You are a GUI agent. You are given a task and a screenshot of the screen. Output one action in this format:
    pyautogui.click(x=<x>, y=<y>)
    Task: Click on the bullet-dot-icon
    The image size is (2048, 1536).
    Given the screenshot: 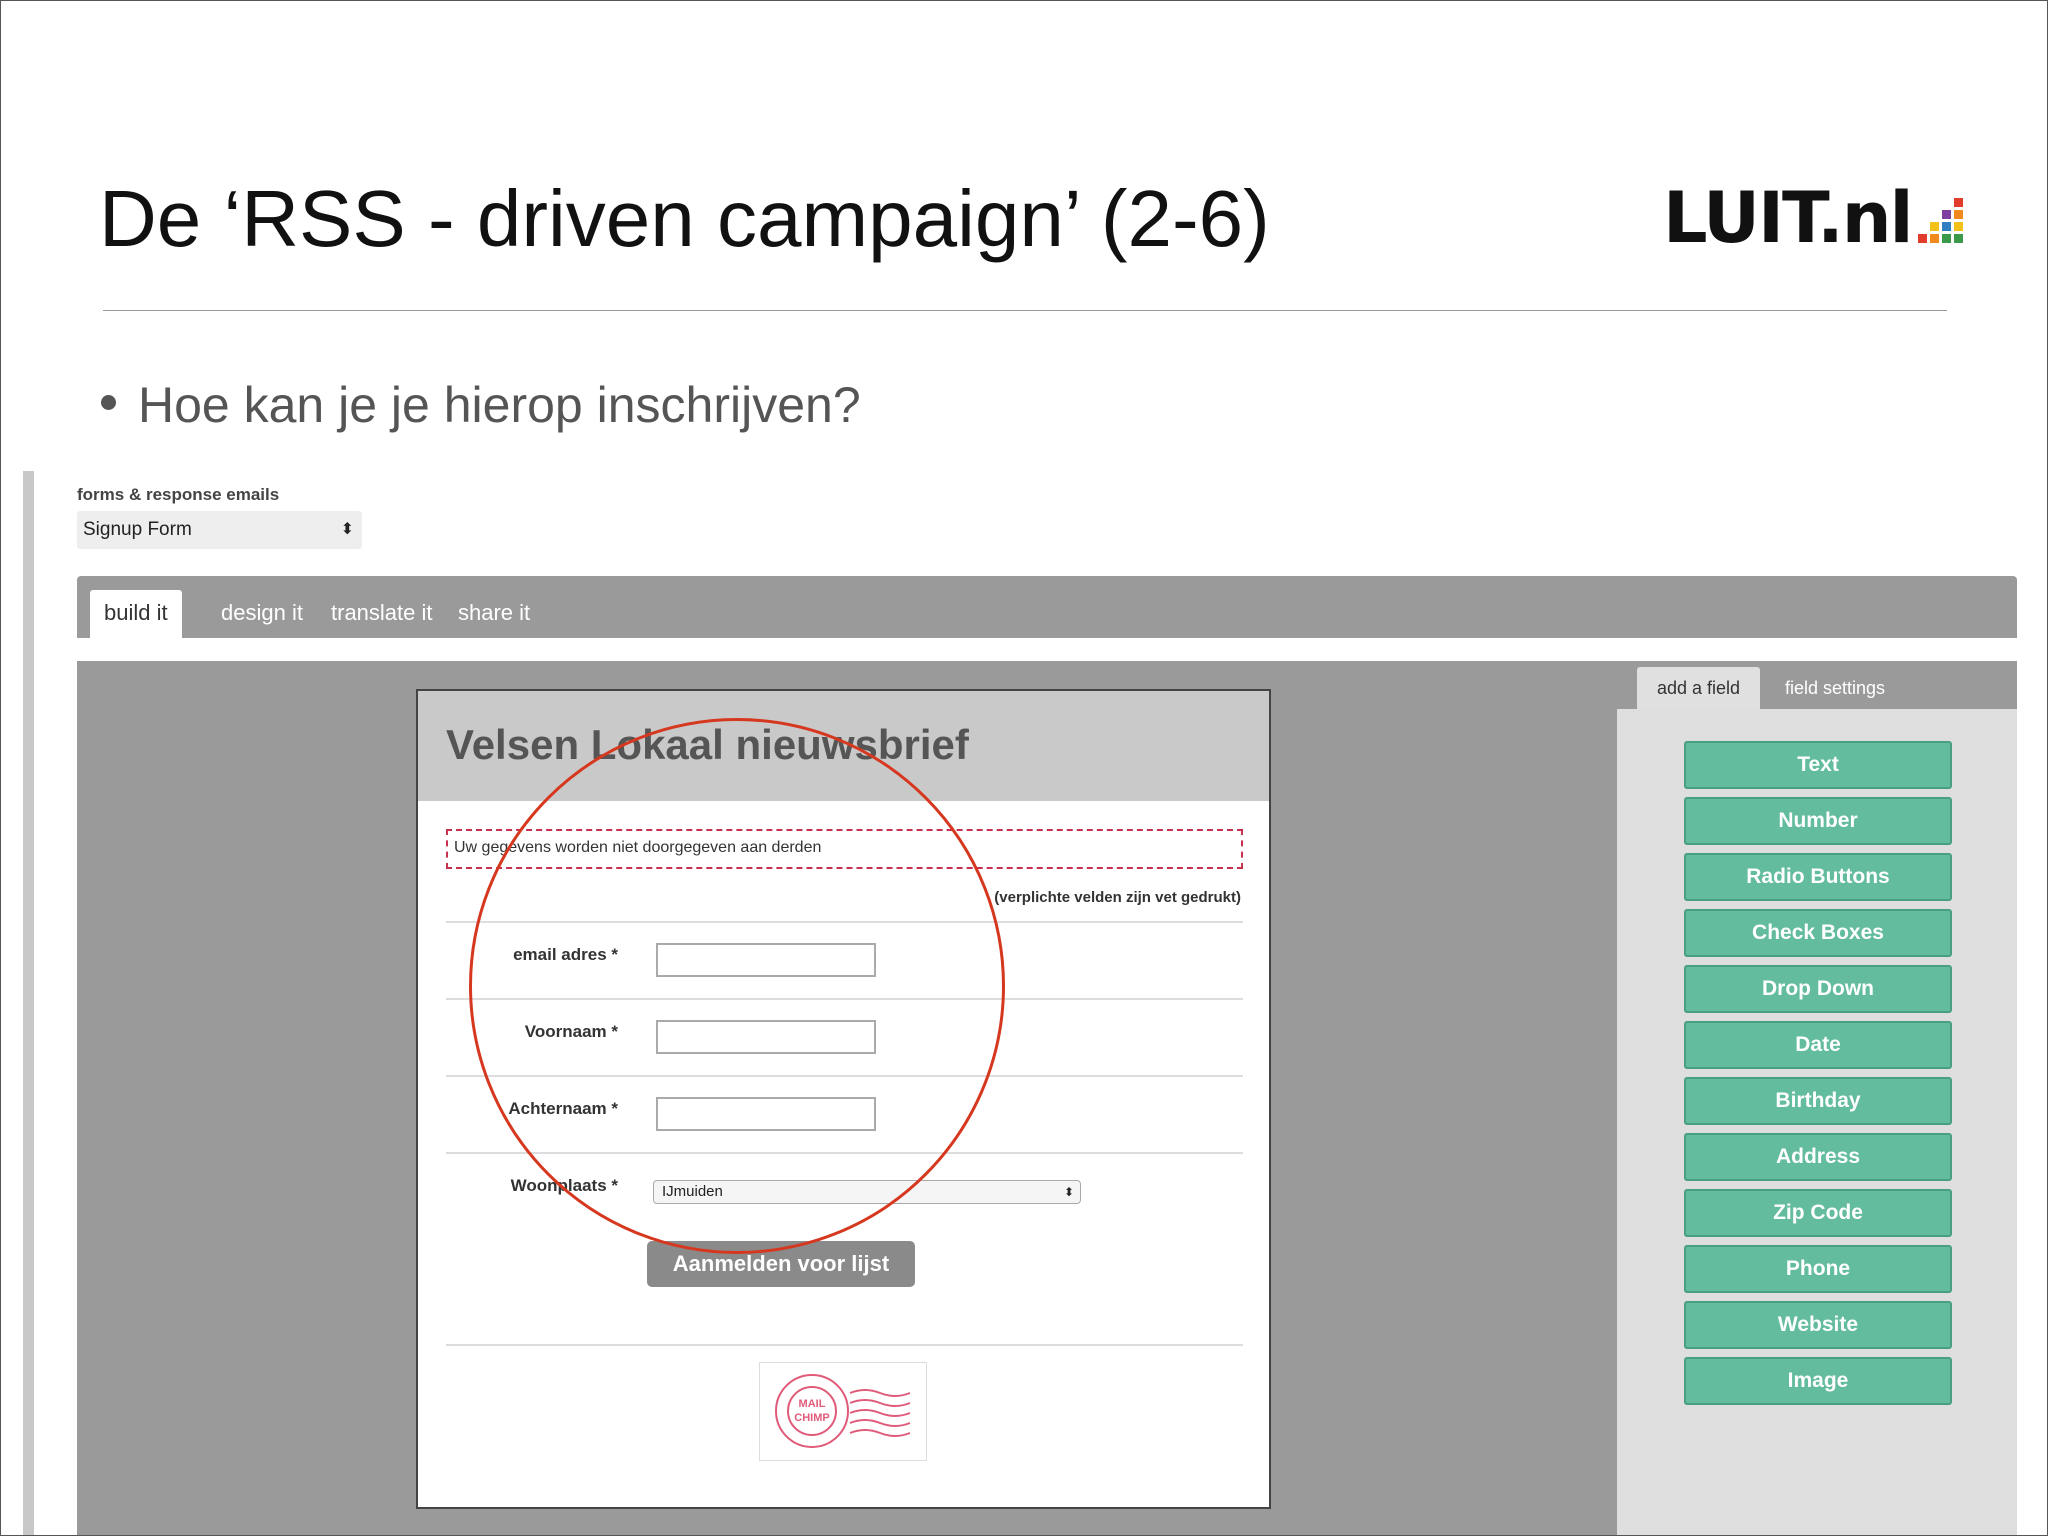 What is the action you would take?
    pyautogui.click(x=108, y=403)
    